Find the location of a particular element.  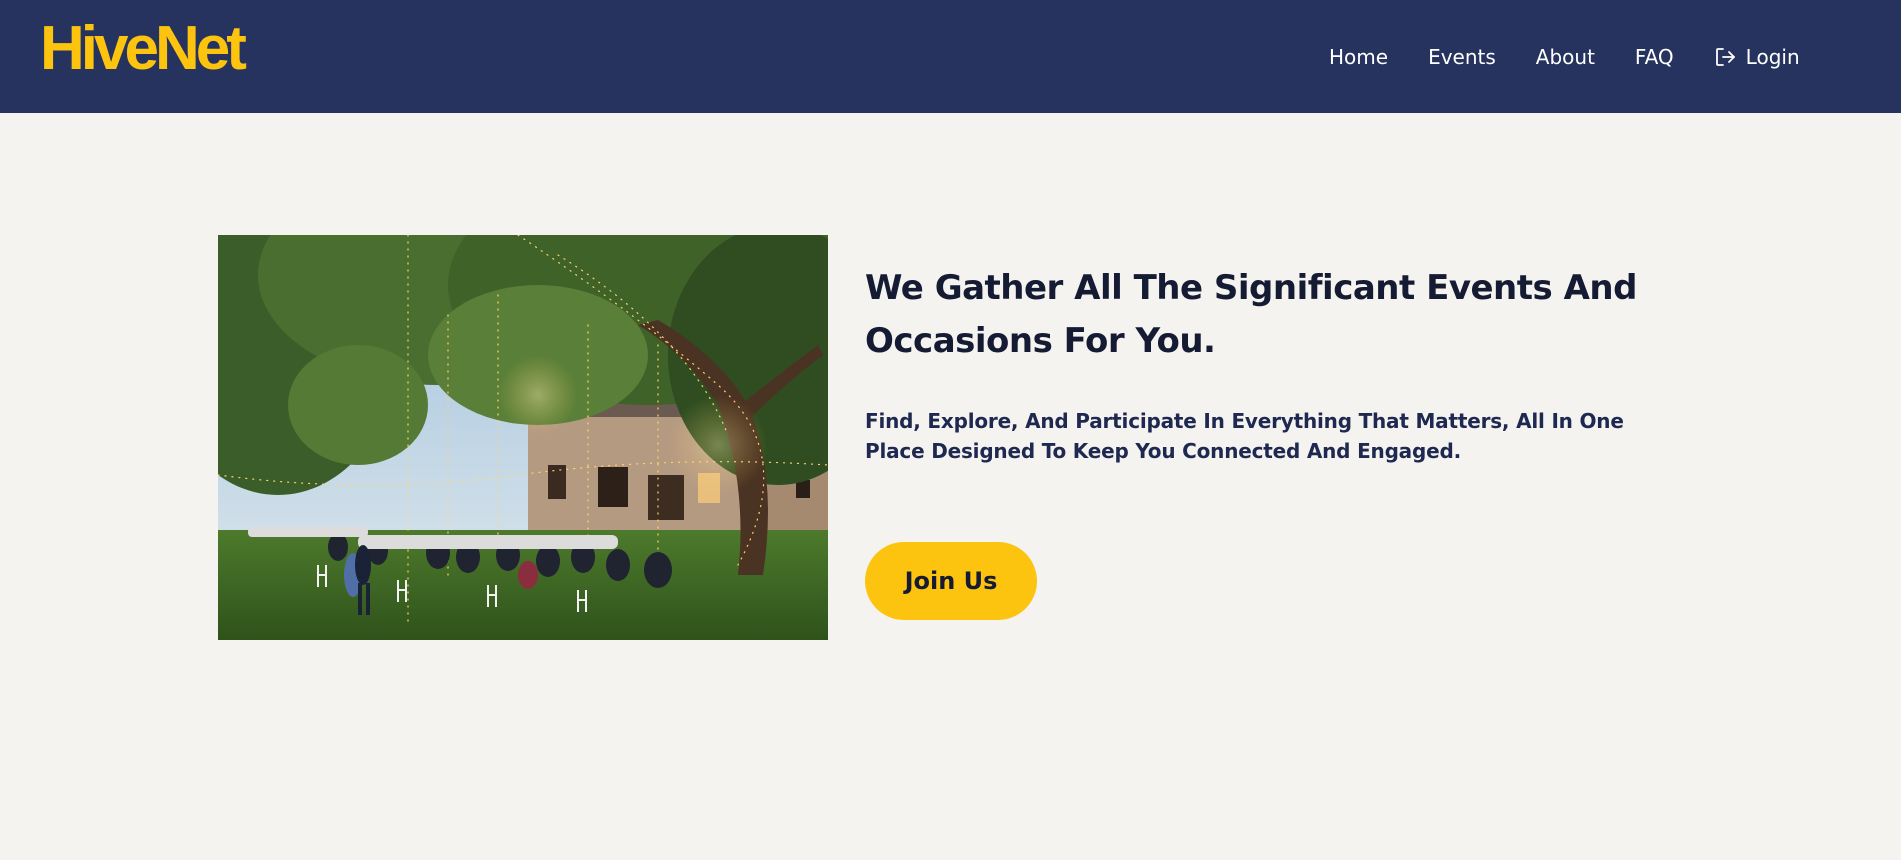

main-nav: Home Events About FAQ Login is located at coordinates (1564, 56).